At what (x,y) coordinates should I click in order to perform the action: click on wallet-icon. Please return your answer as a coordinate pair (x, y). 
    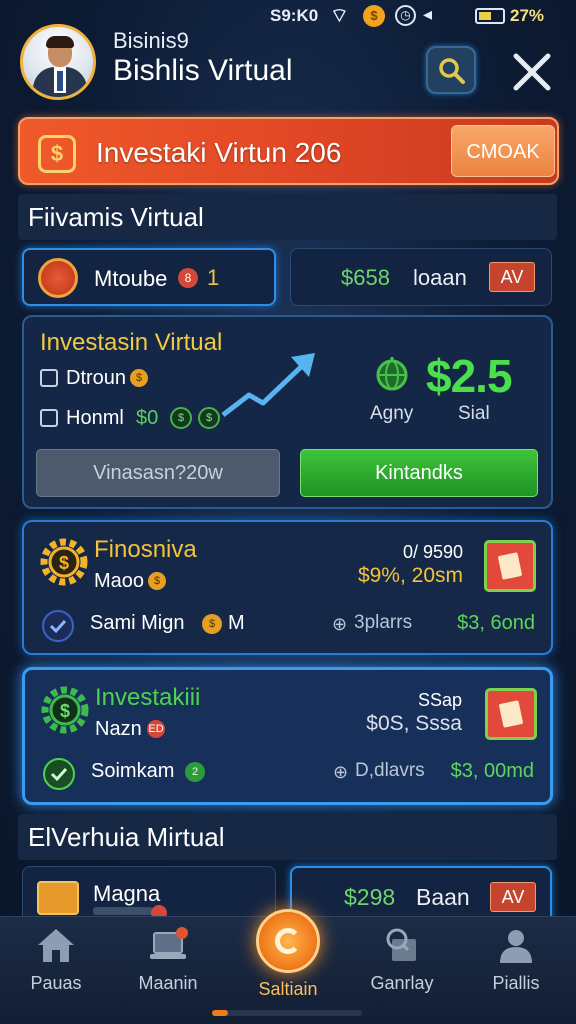
    Looking at the image, I should click on (58, 898).